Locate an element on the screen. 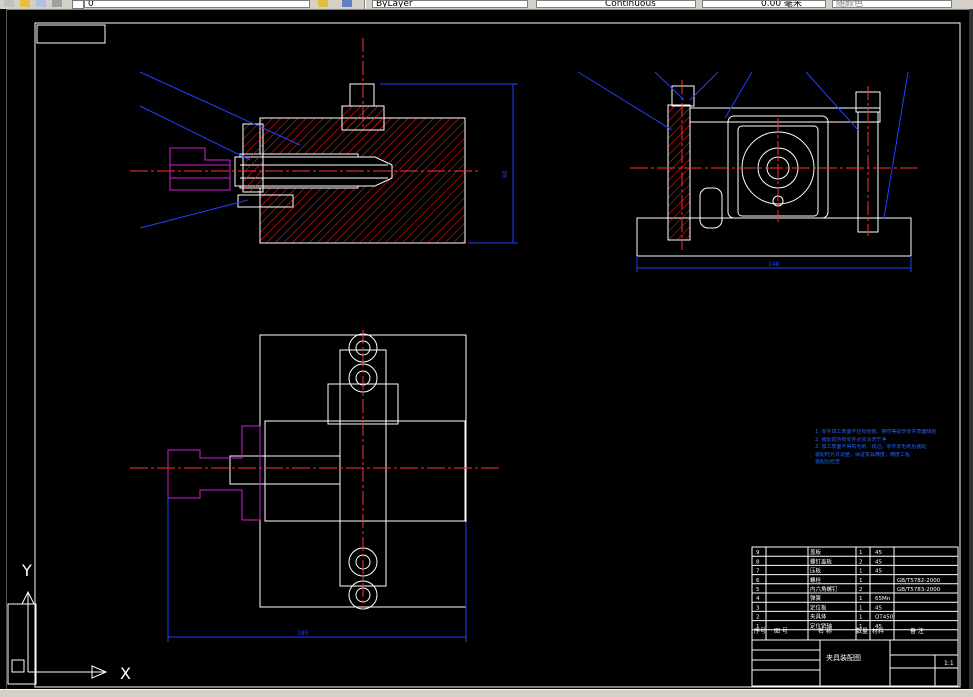 This screenshot has height=697, width=973. body-top is located at coordinates (365, 471).